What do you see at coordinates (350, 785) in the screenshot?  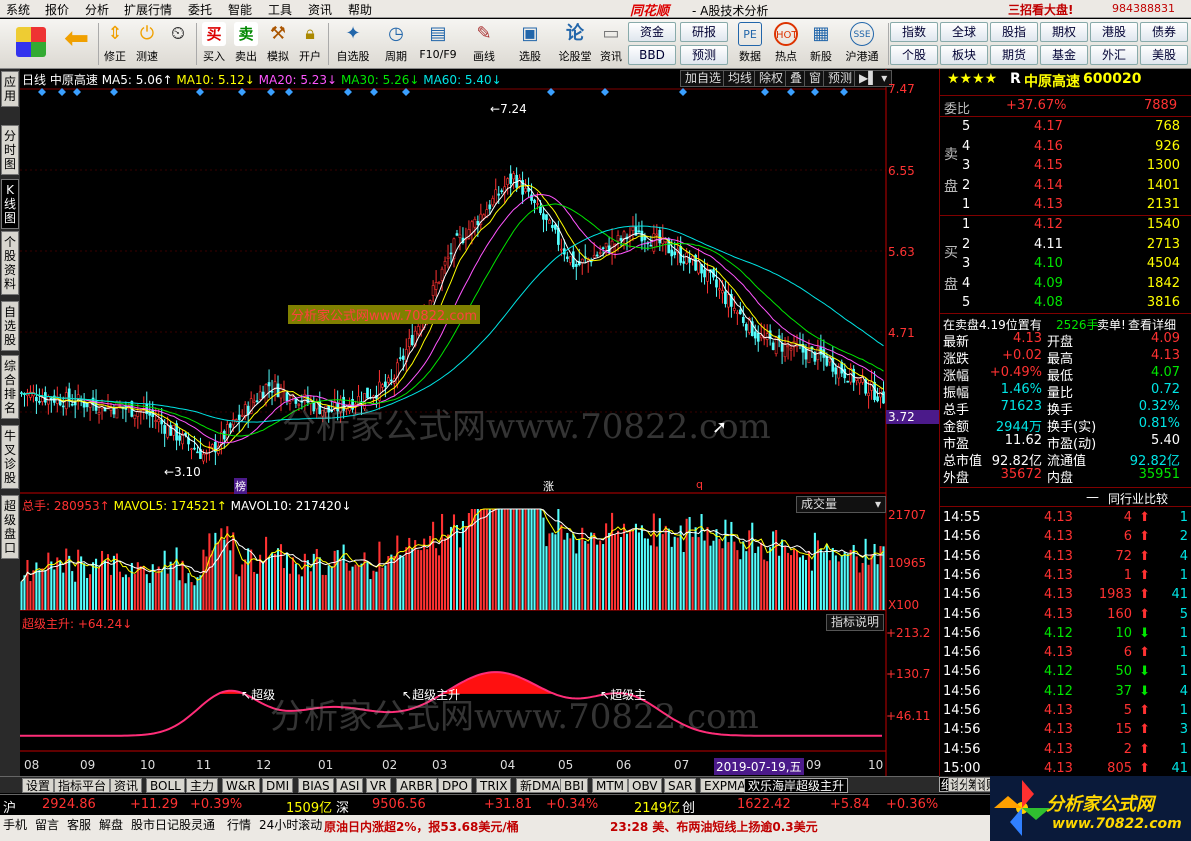 I see `indicator-tab-8: ASI` at bounding box center [350, 785].